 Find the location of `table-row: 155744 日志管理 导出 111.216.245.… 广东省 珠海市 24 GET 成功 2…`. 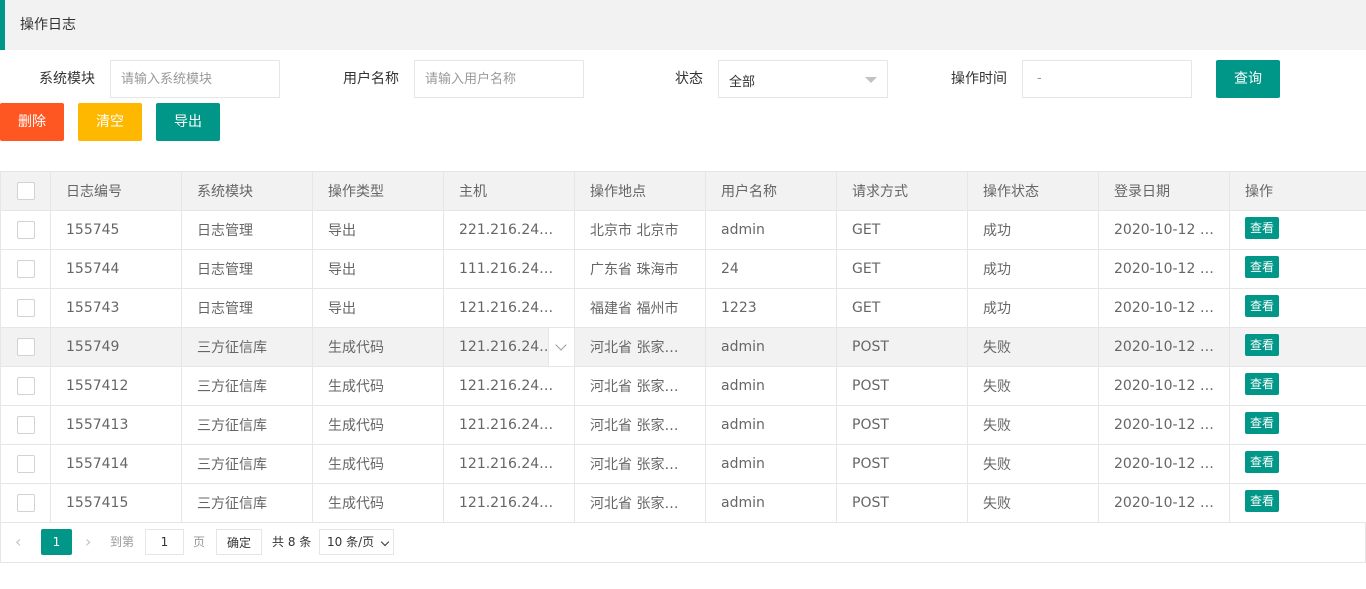

table-row: 155744 日志管理 导出 111.216.245.… 广东省 珠海市 24 GET 成功 2… is located at coordinates (683, 269).